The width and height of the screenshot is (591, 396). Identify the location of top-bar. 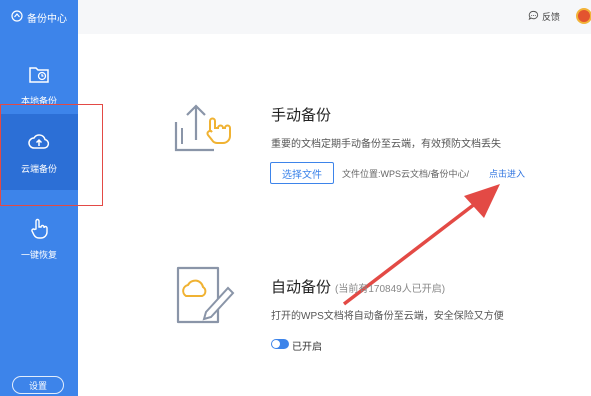
(334, 17).